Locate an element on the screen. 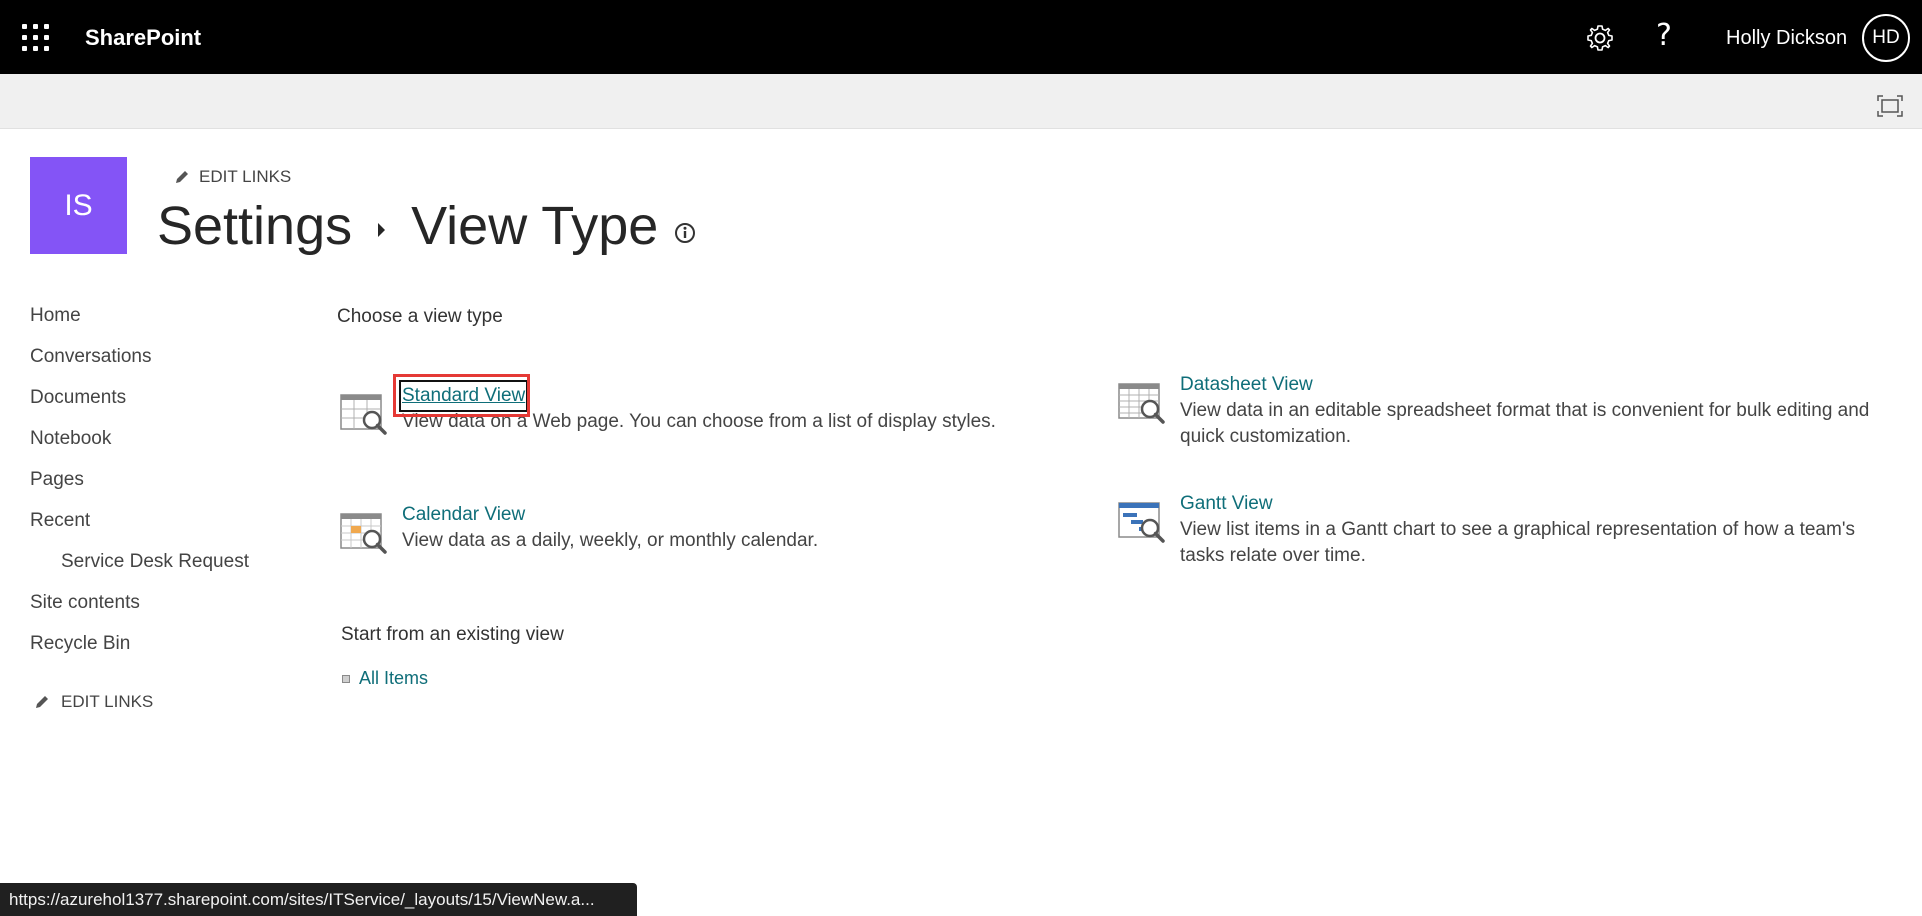 This screenshot has width=1922, height=916. nav-item-notebook: Notebook is located at coordinates (155, 443).